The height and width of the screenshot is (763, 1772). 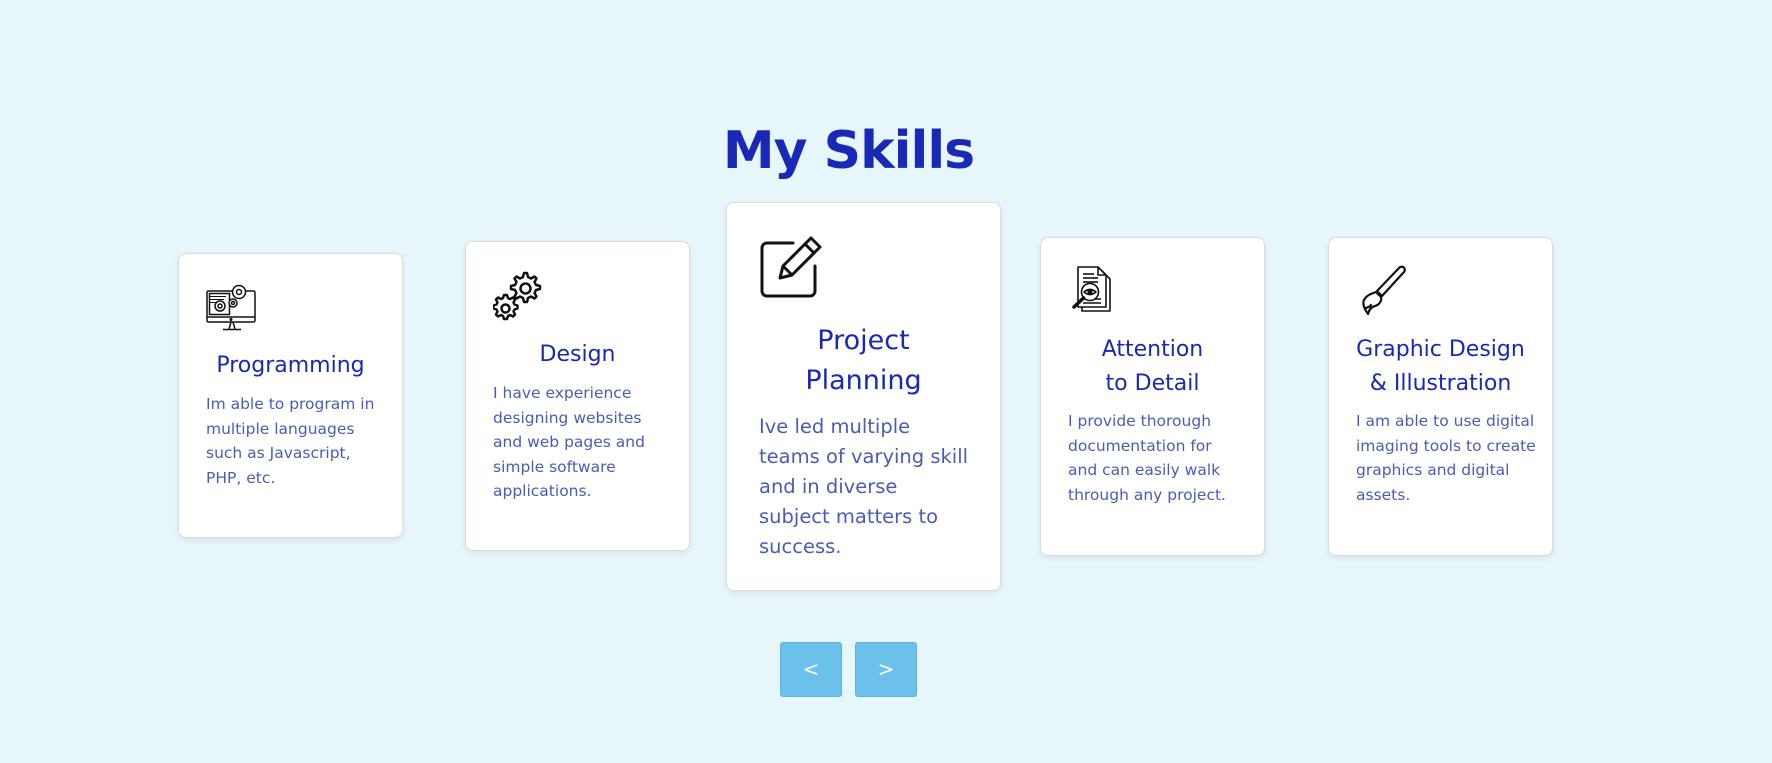 What do you see at coordinates (517, 296) in the screenshot?
I see `gears-icon` at bounding box center [517, 296].